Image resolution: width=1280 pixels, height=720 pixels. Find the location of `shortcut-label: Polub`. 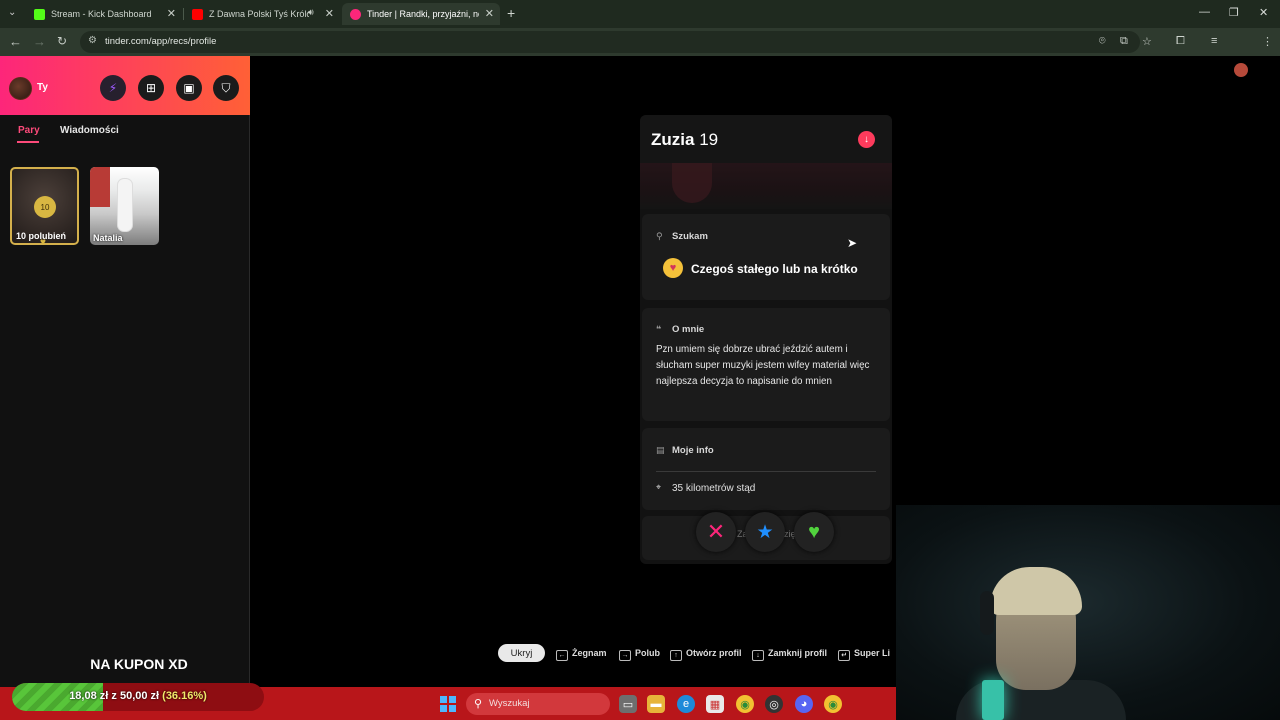

shortcut-label: Polub is located at coordinates (647, 653).